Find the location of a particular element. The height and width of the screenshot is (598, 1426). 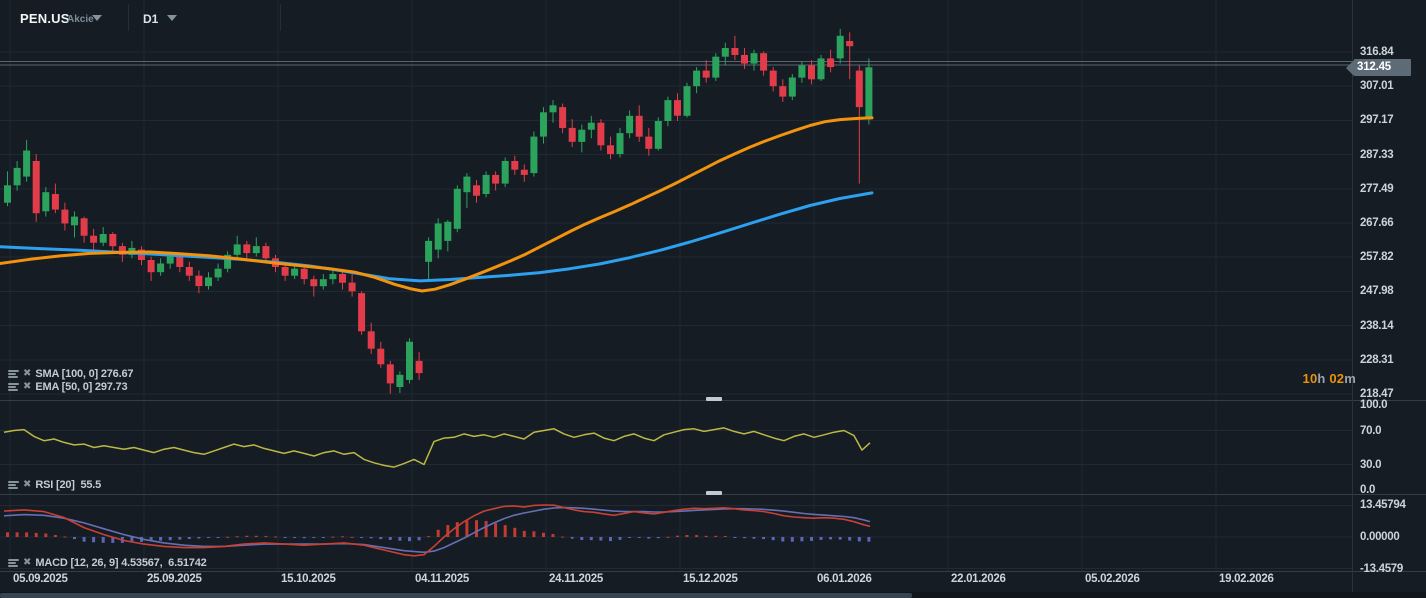

ema-legend-row: ✖ EMA [50, 0] 297.73 is located at coordinates (68, 387).